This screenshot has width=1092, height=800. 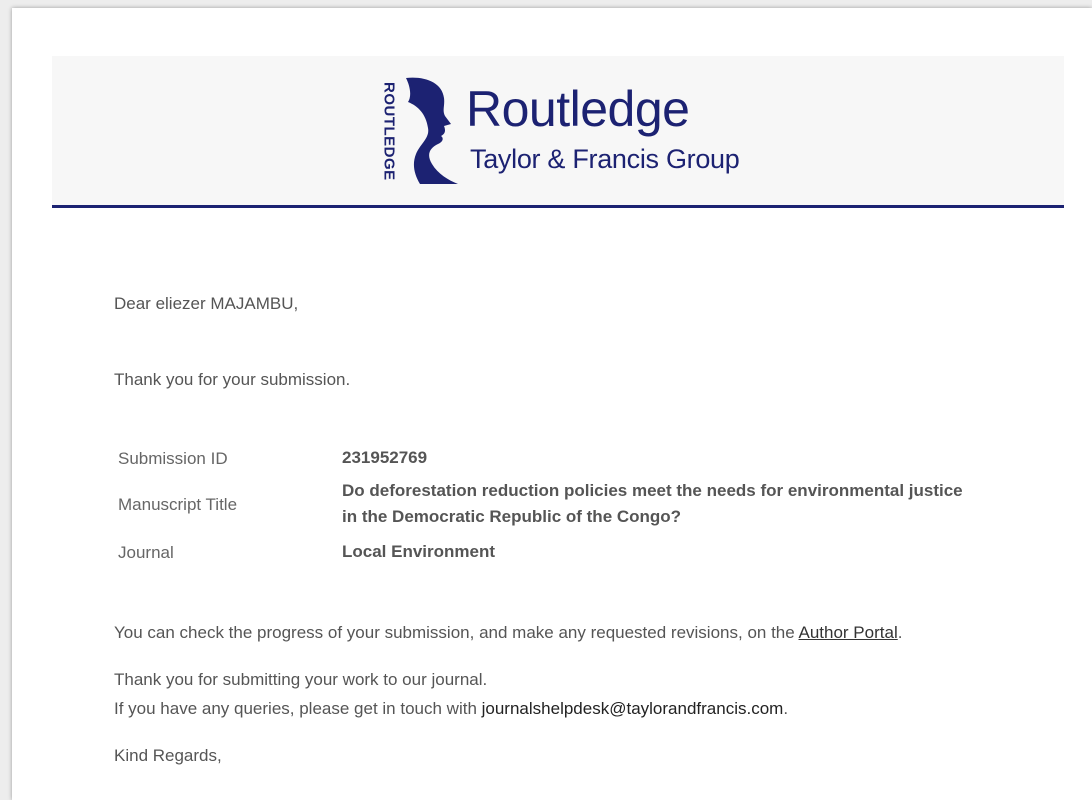 What do you see at coordinates (419, 551) in the screenshot?
I see `journal-value: Local Environment` at bounding box center [419, 551].